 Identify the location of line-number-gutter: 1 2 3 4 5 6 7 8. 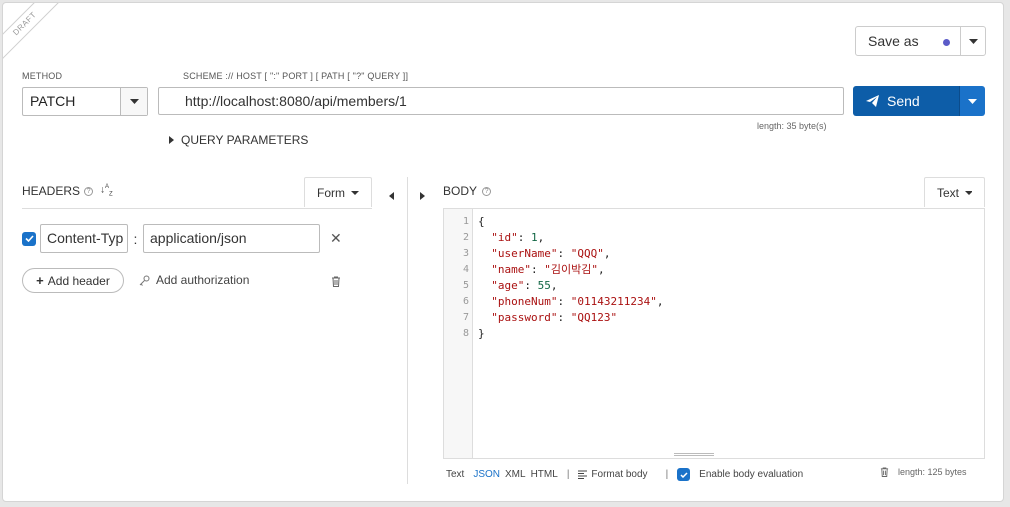
(458, 333).